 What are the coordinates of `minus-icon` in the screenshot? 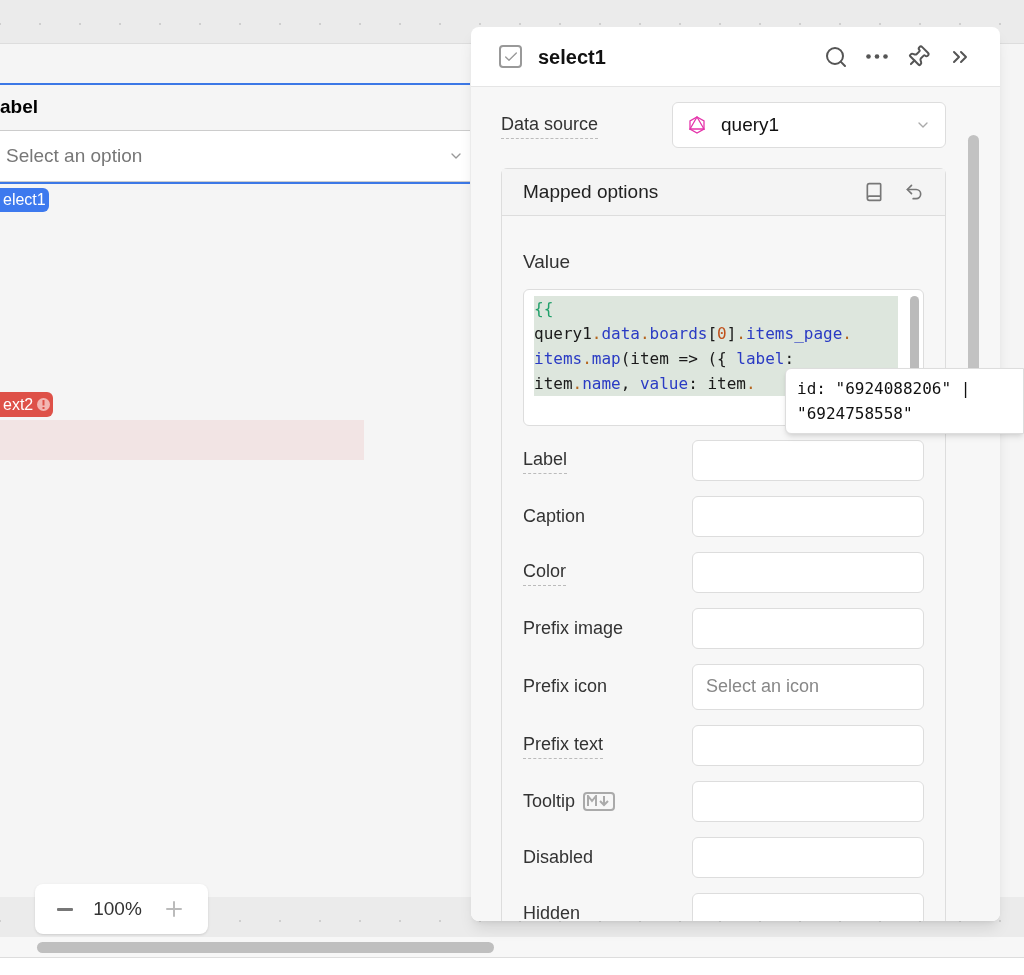 It's located at (65, 909).